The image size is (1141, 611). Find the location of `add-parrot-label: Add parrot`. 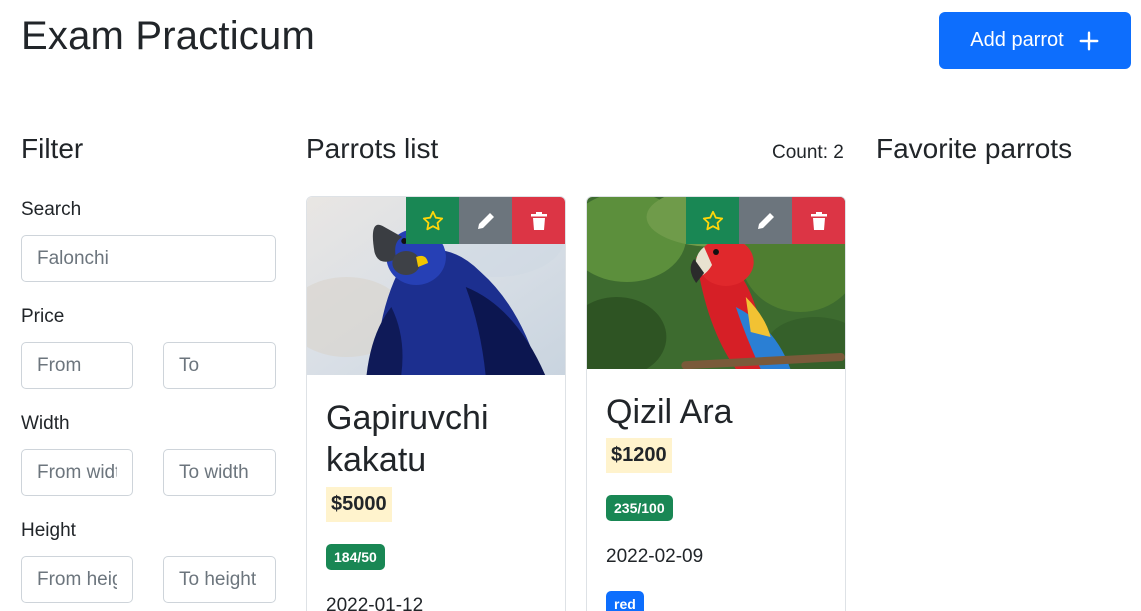

add-parrot-label: Add parrot is located at coordinates (1017, 40).